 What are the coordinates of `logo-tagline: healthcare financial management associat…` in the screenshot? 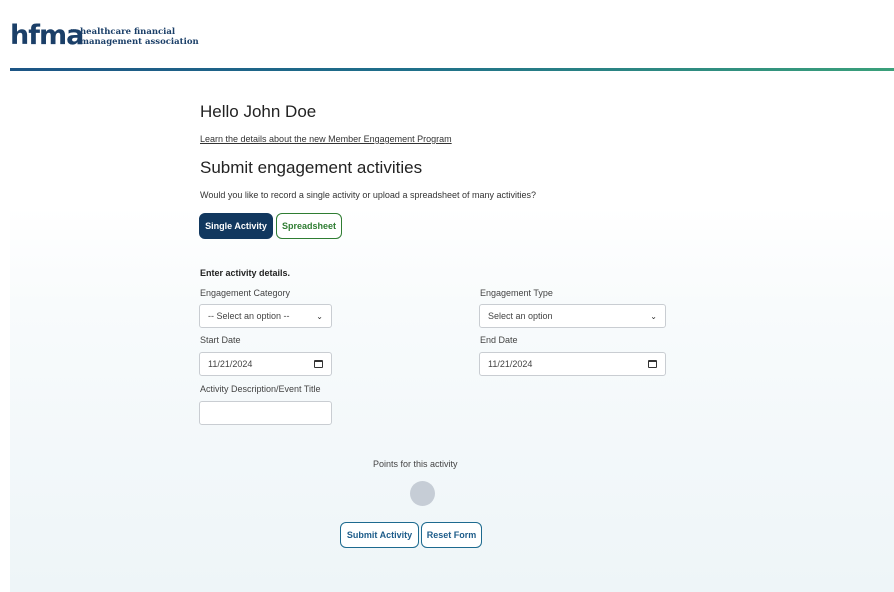 It's located at (139, 37).